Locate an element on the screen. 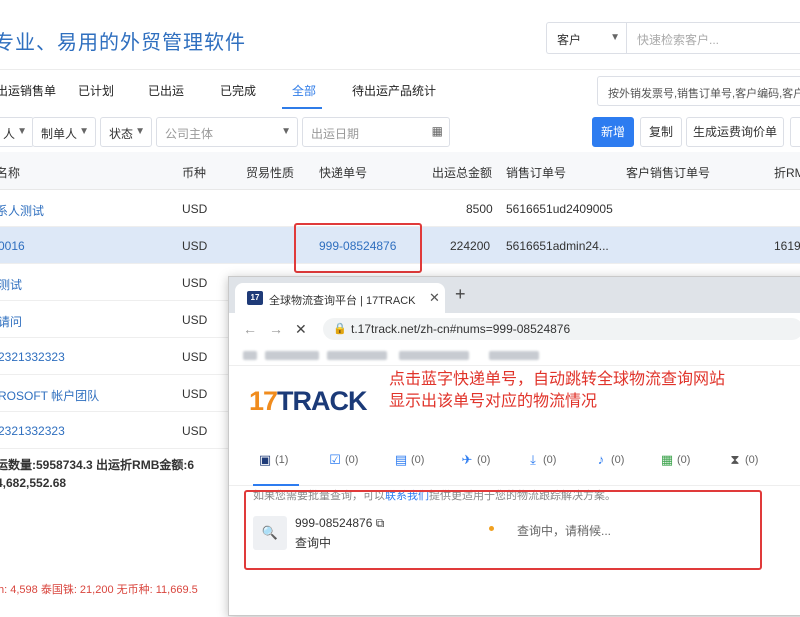 Image resolution: width=800 pixels, height=617 pixels. row-name-link: ROSOFT 帐户团队 is located at coordinates (49, 395).